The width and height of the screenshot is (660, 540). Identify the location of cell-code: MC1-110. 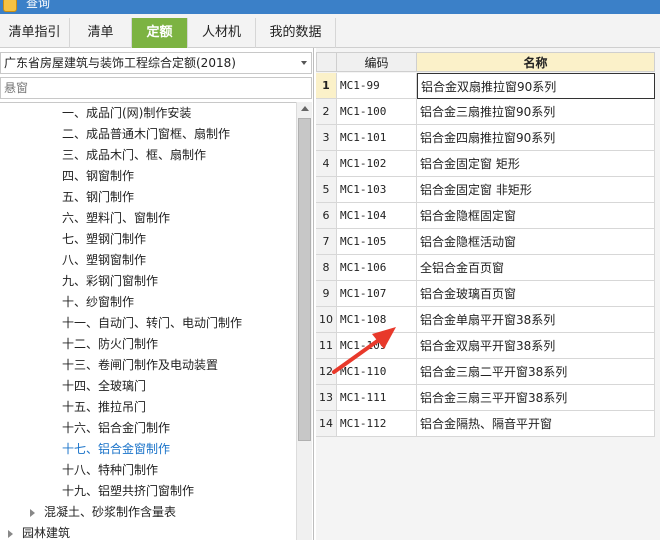
(377, 372).